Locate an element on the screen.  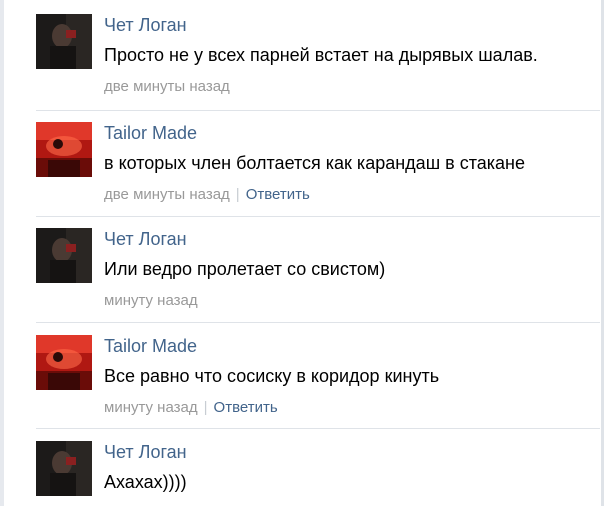
comment-meta: минуту назад | Ответить is located at coordinates (191, 408).